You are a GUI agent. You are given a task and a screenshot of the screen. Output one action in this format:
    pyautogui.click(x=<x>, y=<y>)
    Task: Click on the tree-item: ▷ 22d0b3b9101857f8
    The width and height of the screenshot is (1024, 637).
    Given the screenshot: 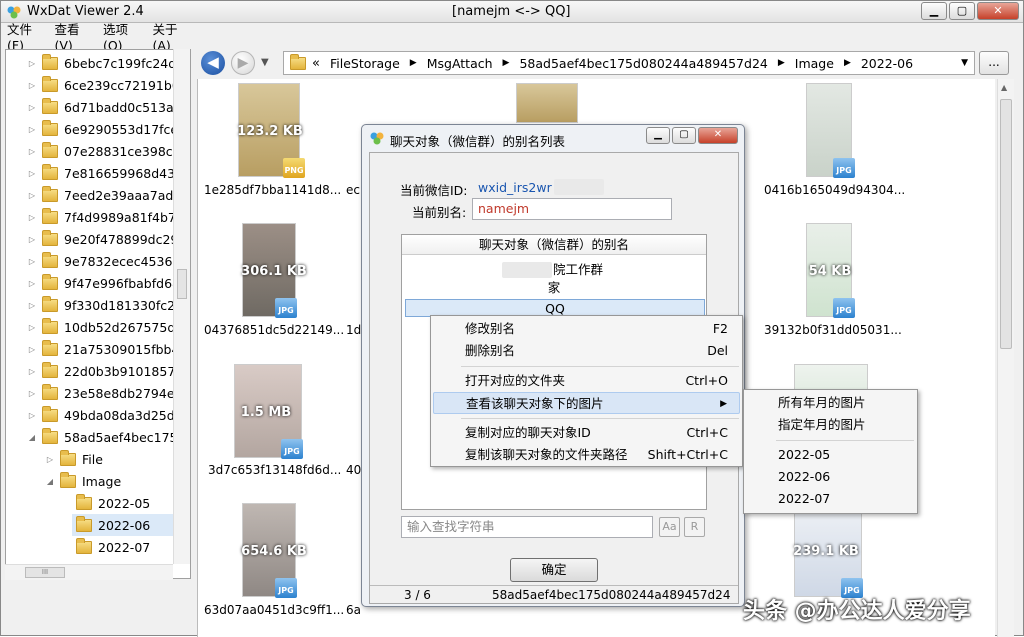 What is the action you would take?
    pyautogui.click(x=107, y=371)
    